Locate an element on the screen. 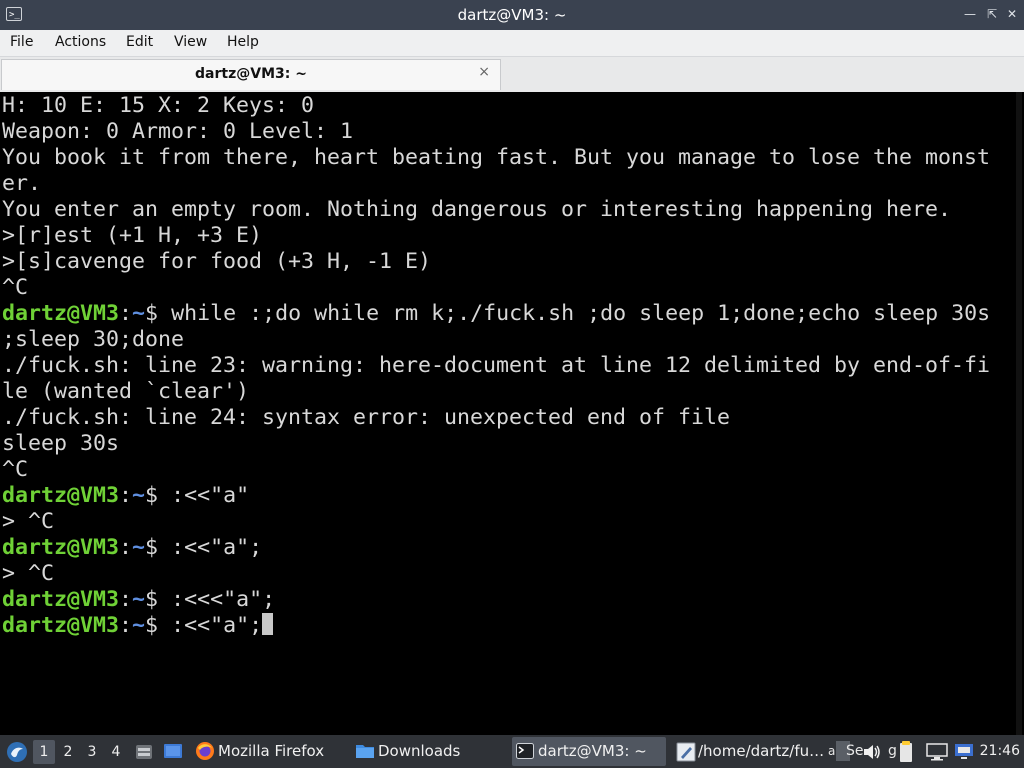  task-firefox: Mozilla Firefox is located at coordinates (269, 751).